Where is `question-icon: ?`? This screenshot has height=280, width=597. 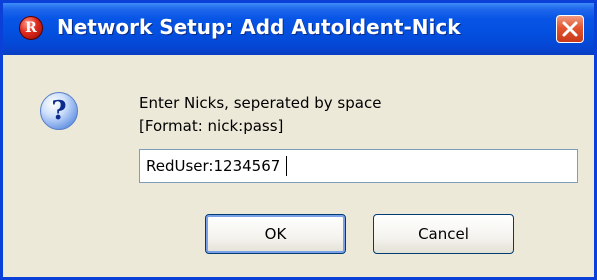 question-icon: ? is located at coordinates (59, 111).